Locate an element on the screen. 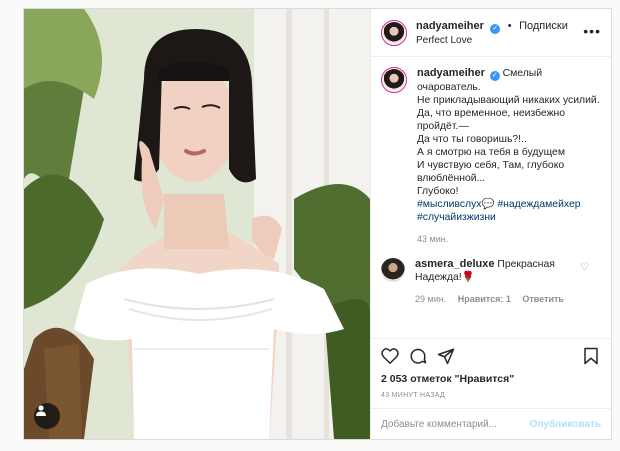  caption-line: Да, что временное, неизбежно пройдёт.— is located at coordinates (491, 120).